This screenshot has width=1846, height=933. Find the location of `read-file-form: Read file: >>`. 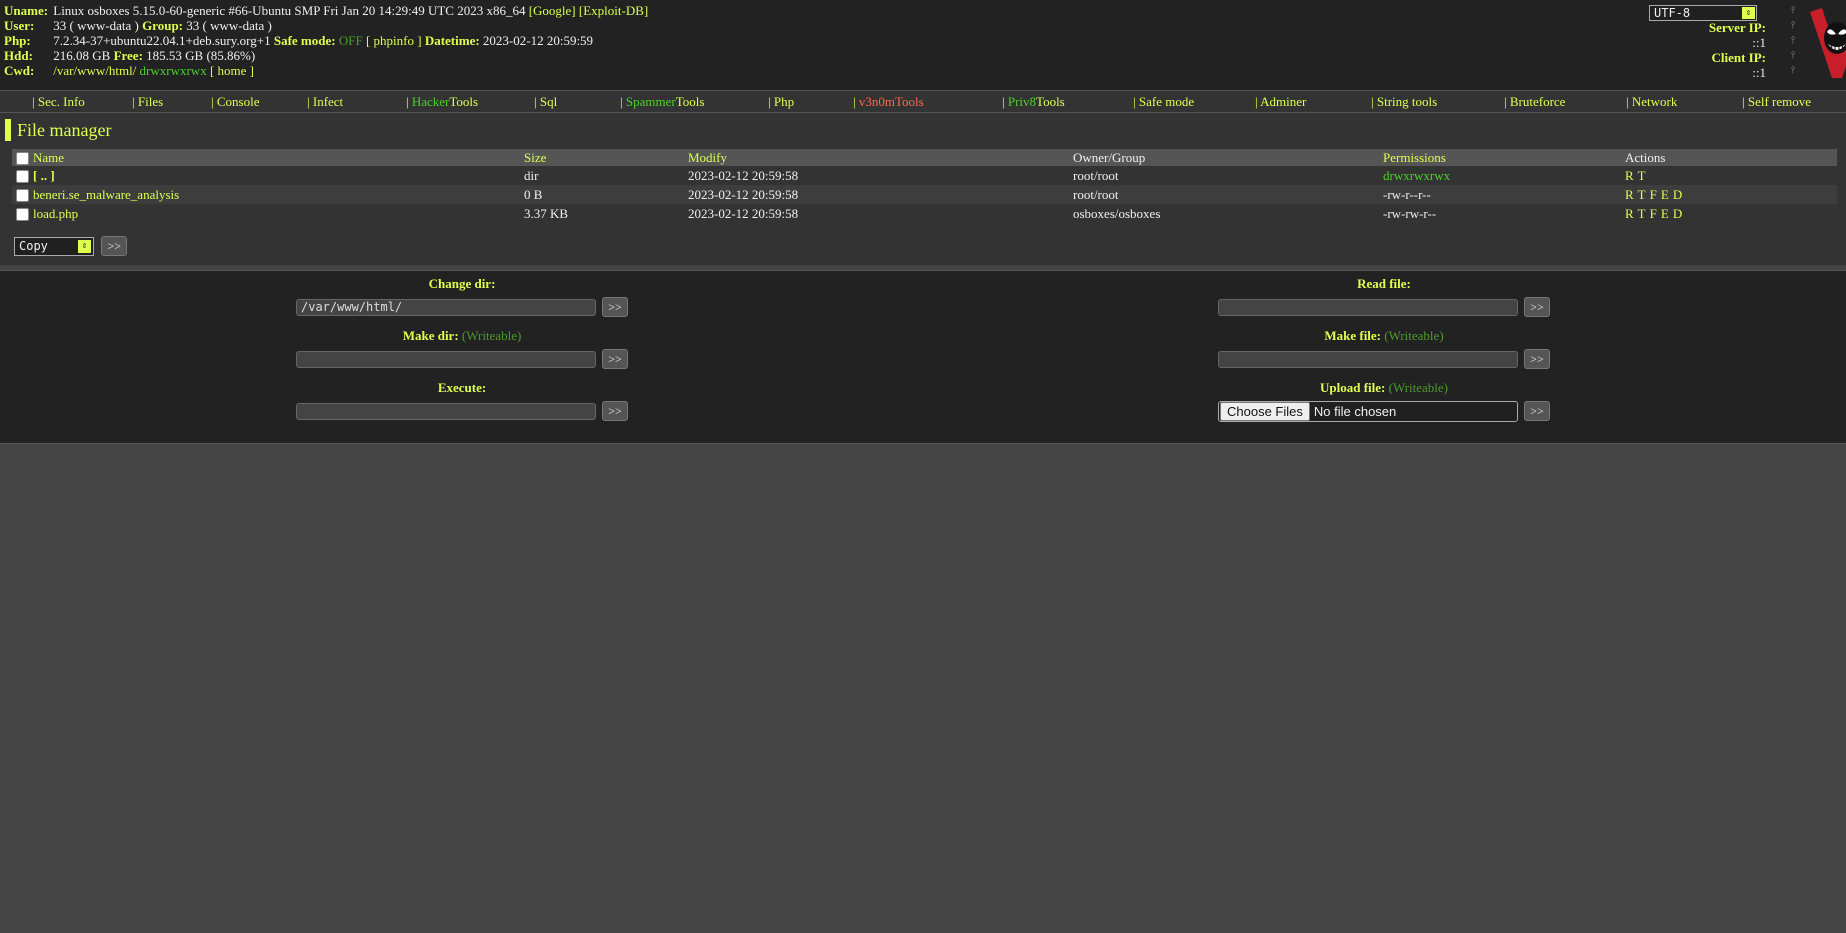

read-file-form: Read file: >> is located at coordinates (1384, 298).